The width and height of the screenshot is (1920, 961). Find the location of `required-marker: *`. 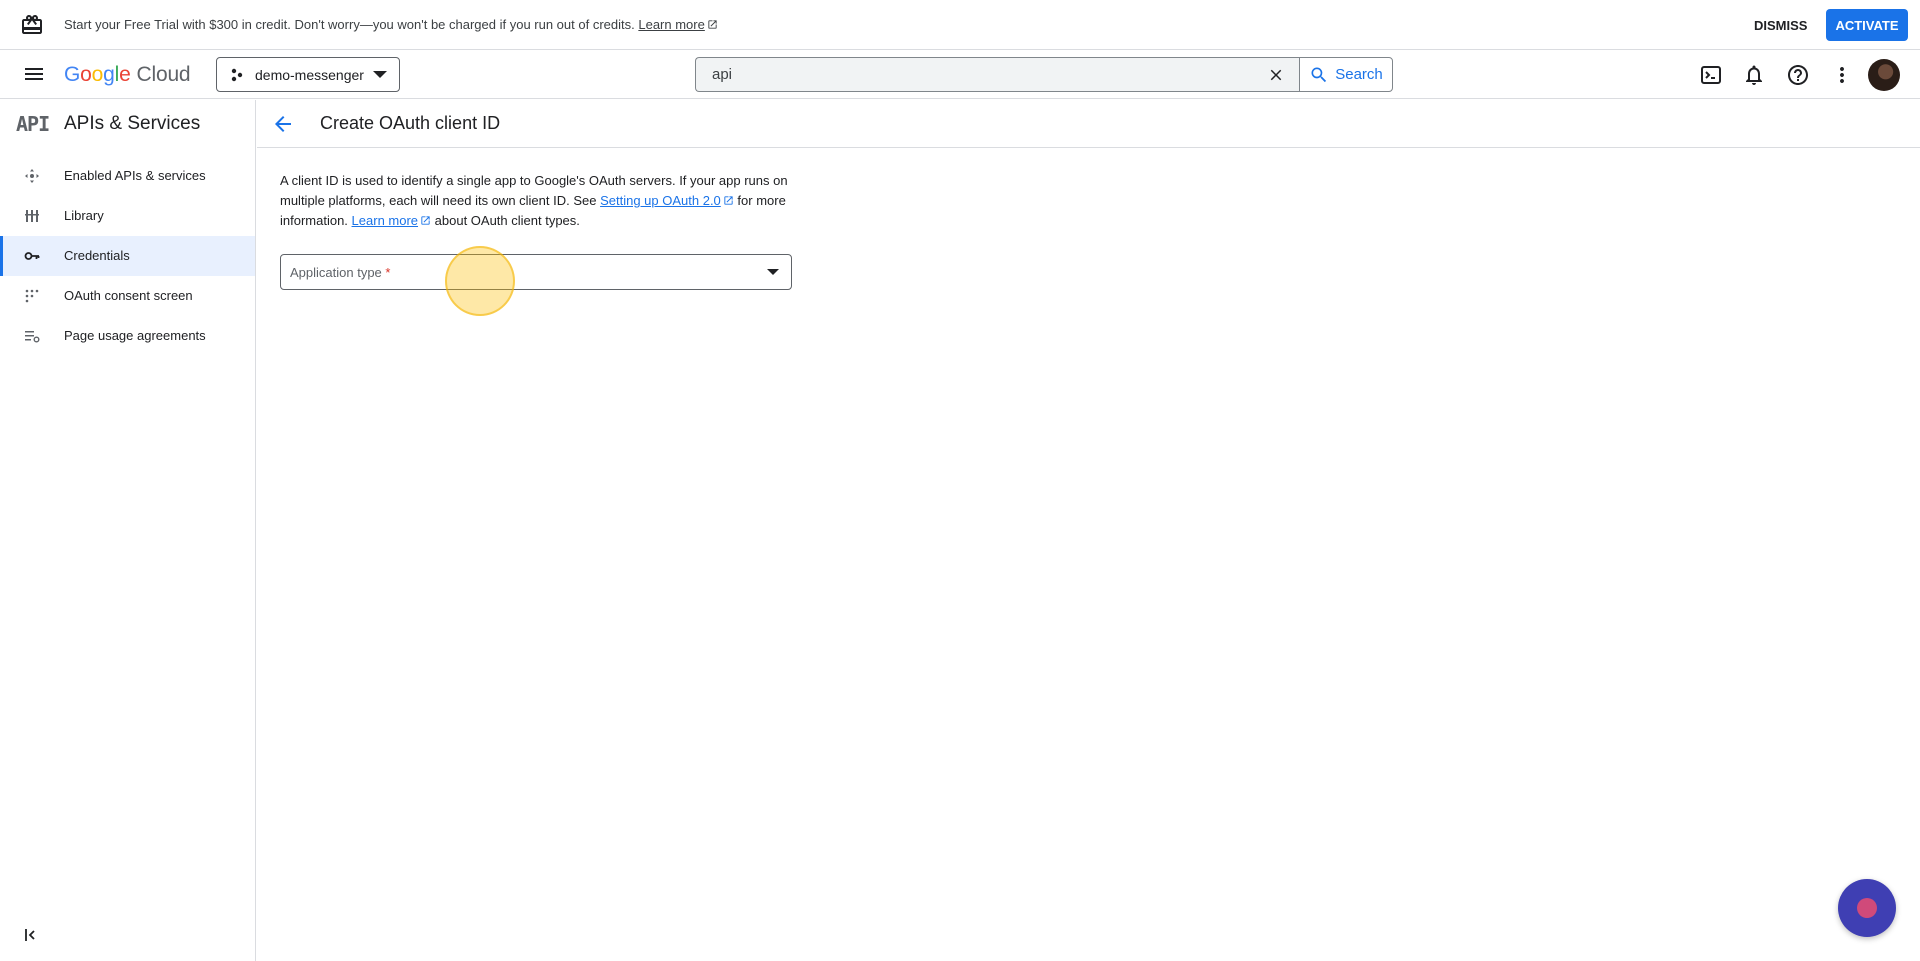

required-marker: * is located at coordinates (388, 272).